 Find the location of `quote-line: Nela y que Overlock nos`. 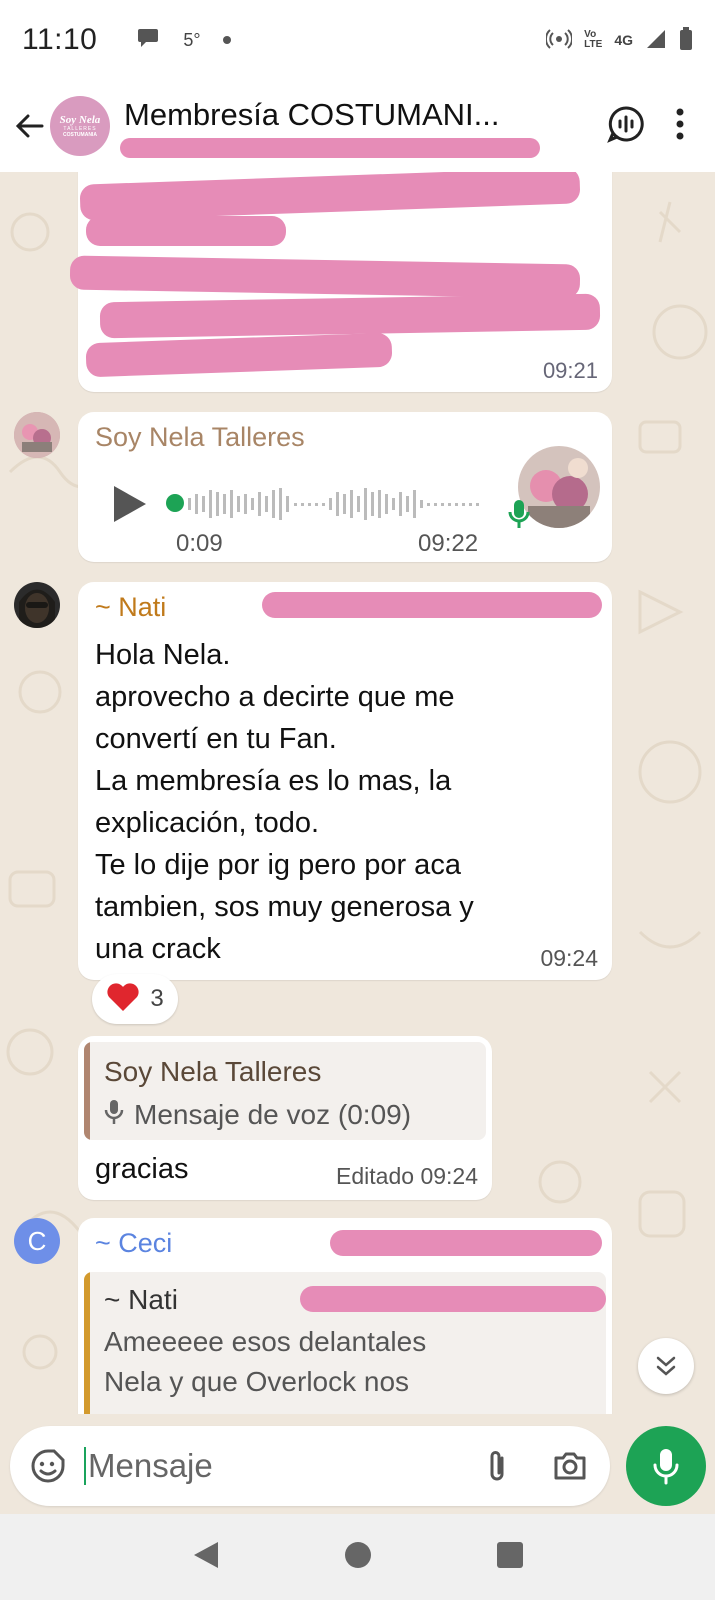

quote-line: Nela y que Overlock nos is located at coordinates (257, 1381).